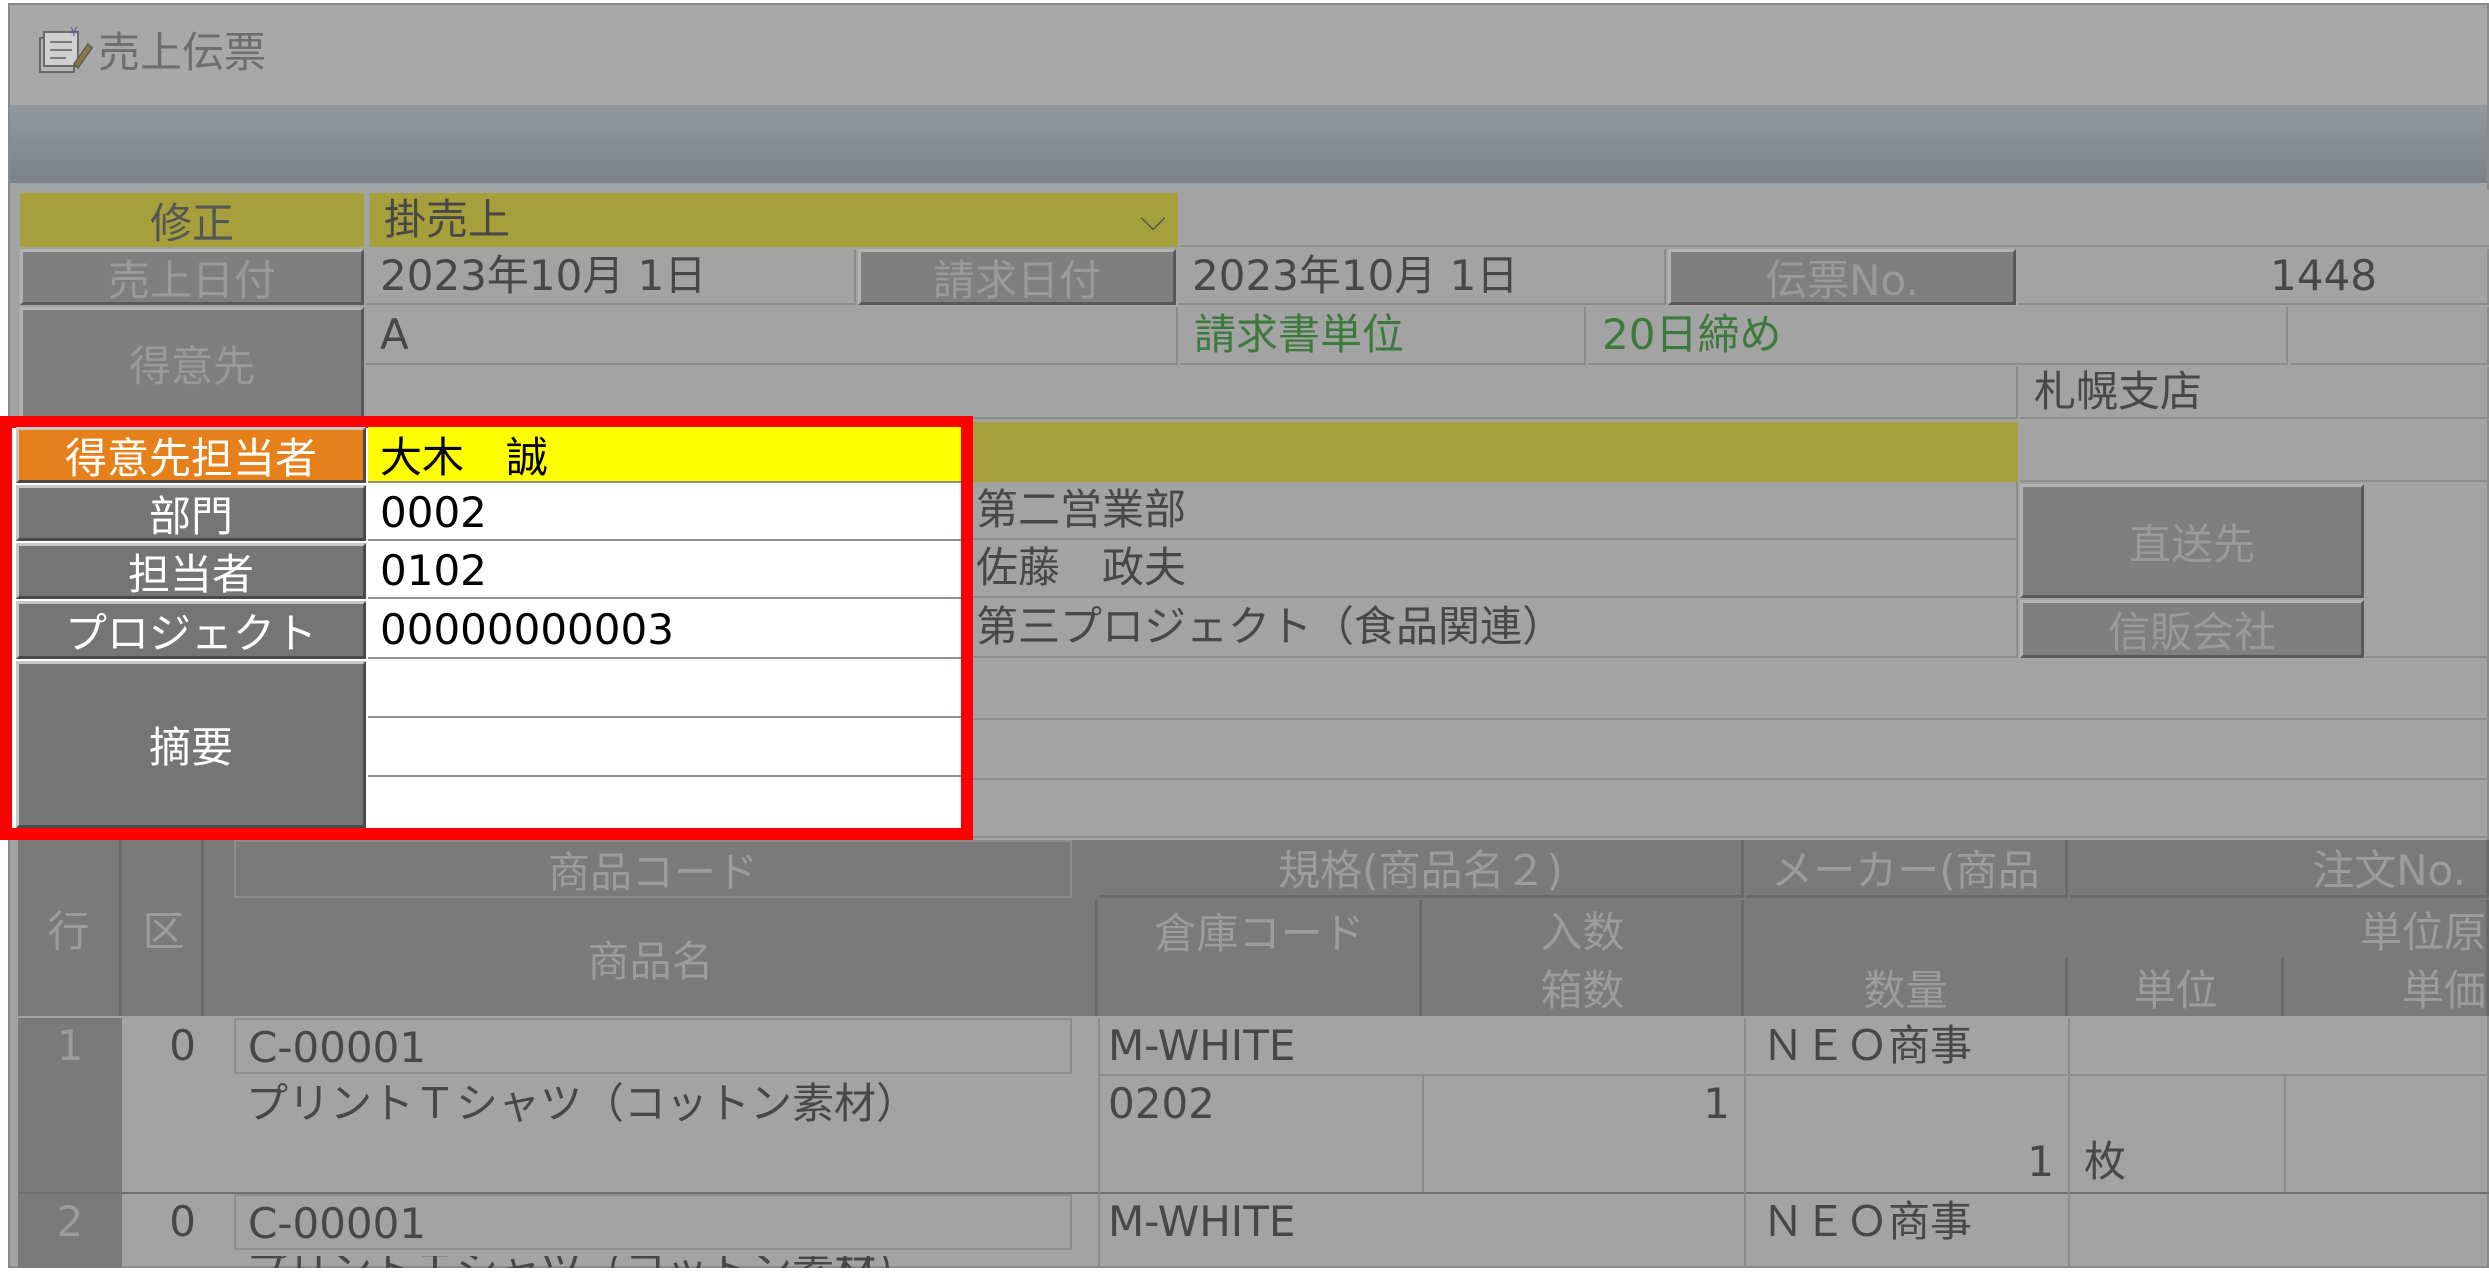 Image resolution: width=2489 pixels, height=1272 pixels. What do you see at coordinates (70, 1105) in the screenshot?
I see `row-1-number: 1` at bounding box center [70, 1105].